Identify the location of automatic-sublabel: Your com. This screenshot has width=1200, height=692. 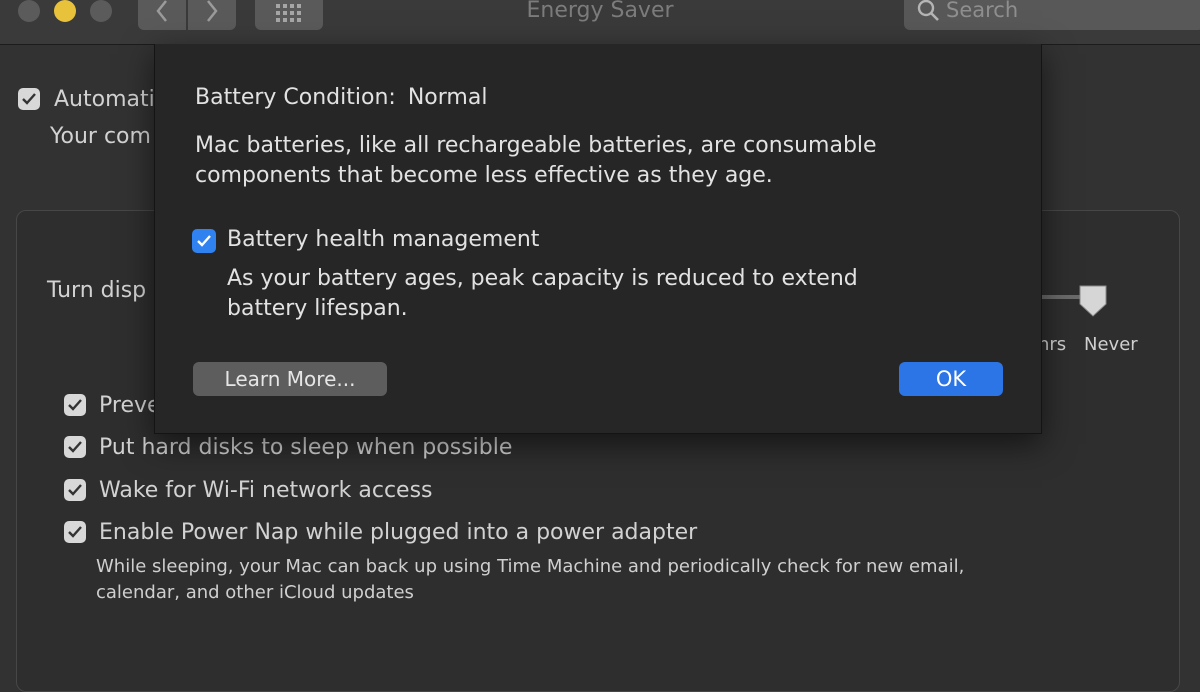
(100, 136).